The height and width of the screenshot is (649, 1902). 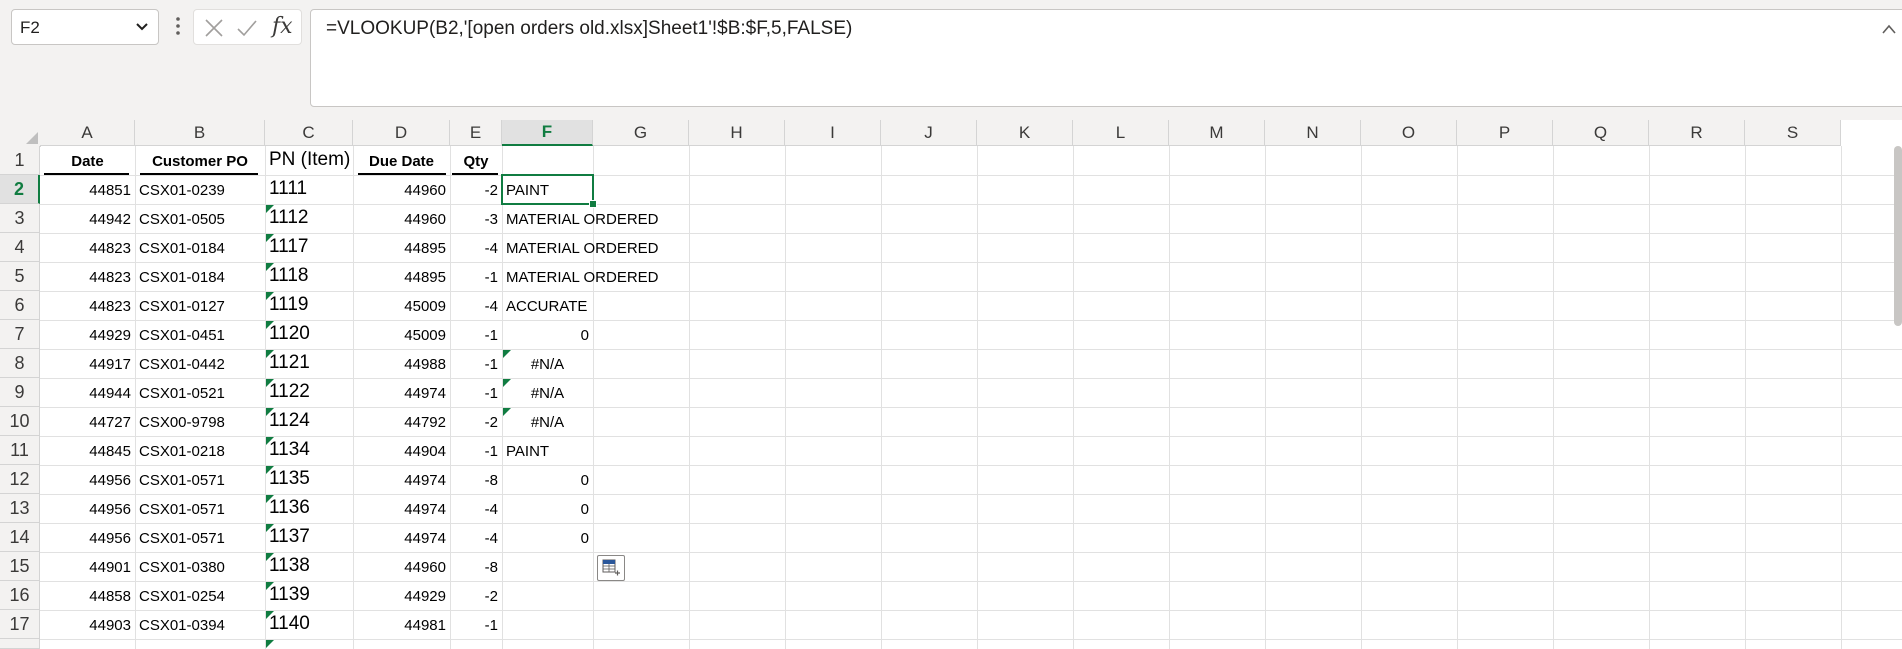 What do you see at coordinates (247, 28) in the screenshot?
I see `checkmark-icon` at bounding box center [247, 28].